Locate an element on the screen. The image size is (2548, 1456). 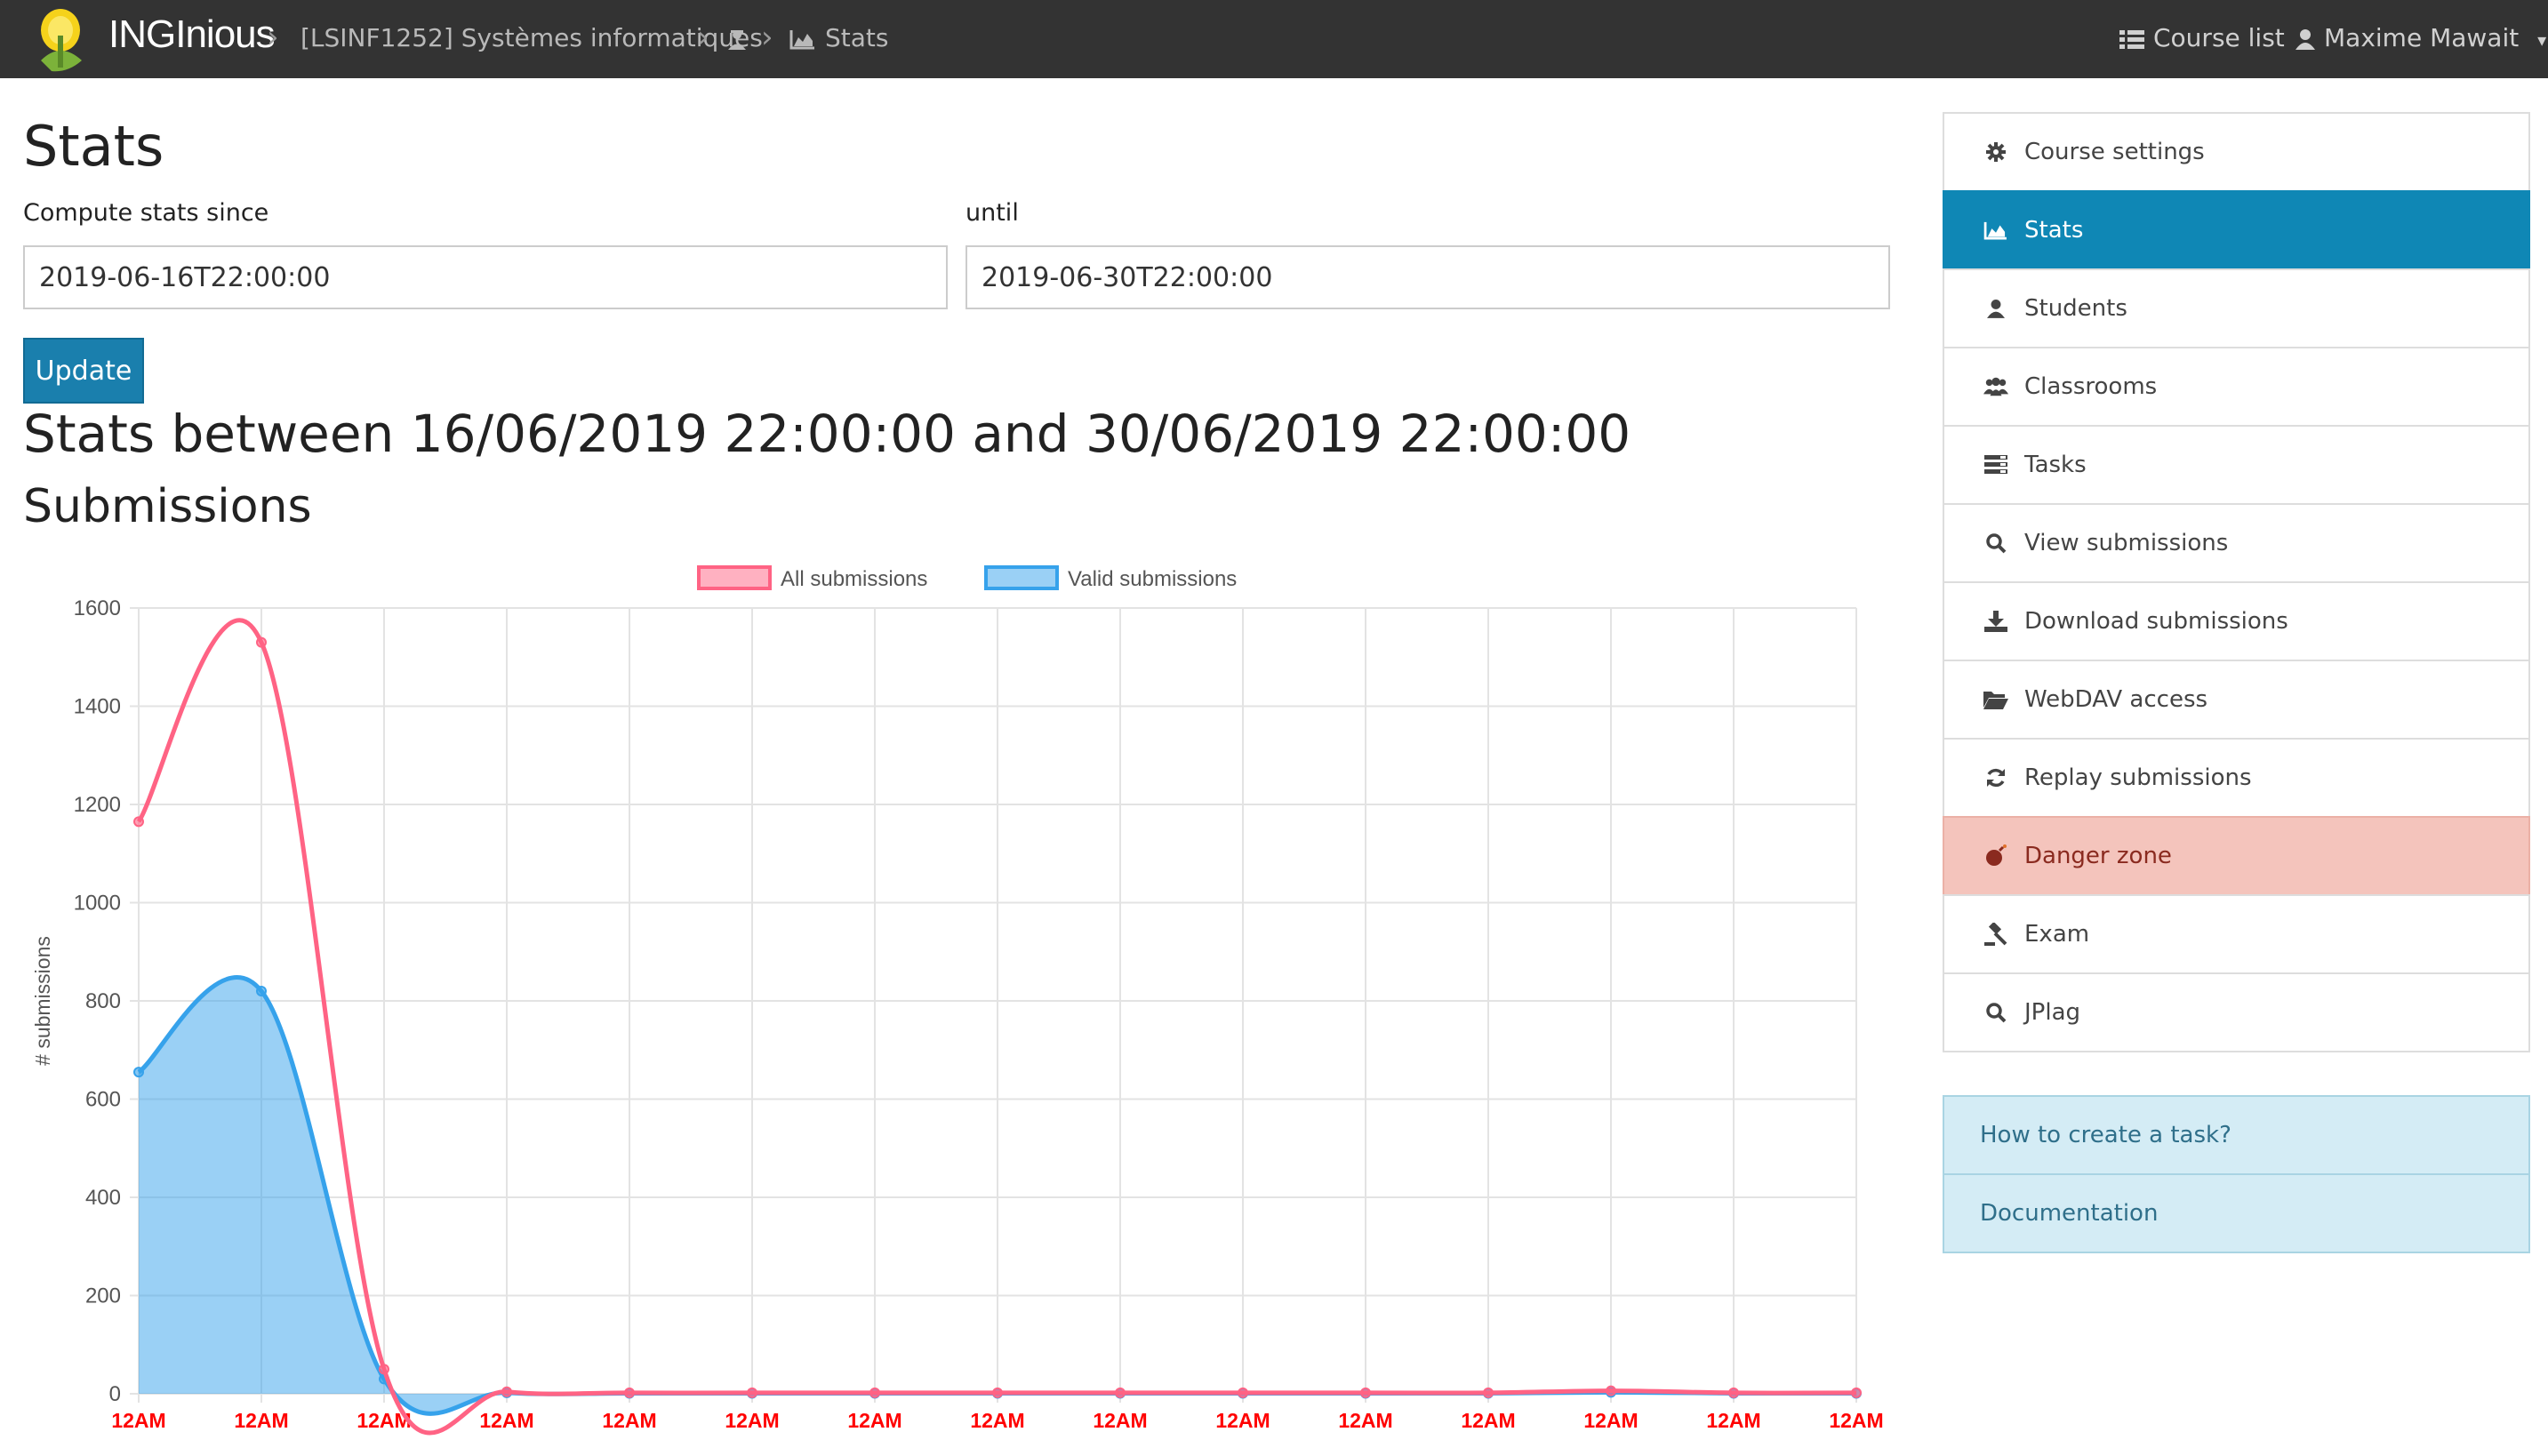
y-tick-label: 200 is located at coordinates (103, 1296).